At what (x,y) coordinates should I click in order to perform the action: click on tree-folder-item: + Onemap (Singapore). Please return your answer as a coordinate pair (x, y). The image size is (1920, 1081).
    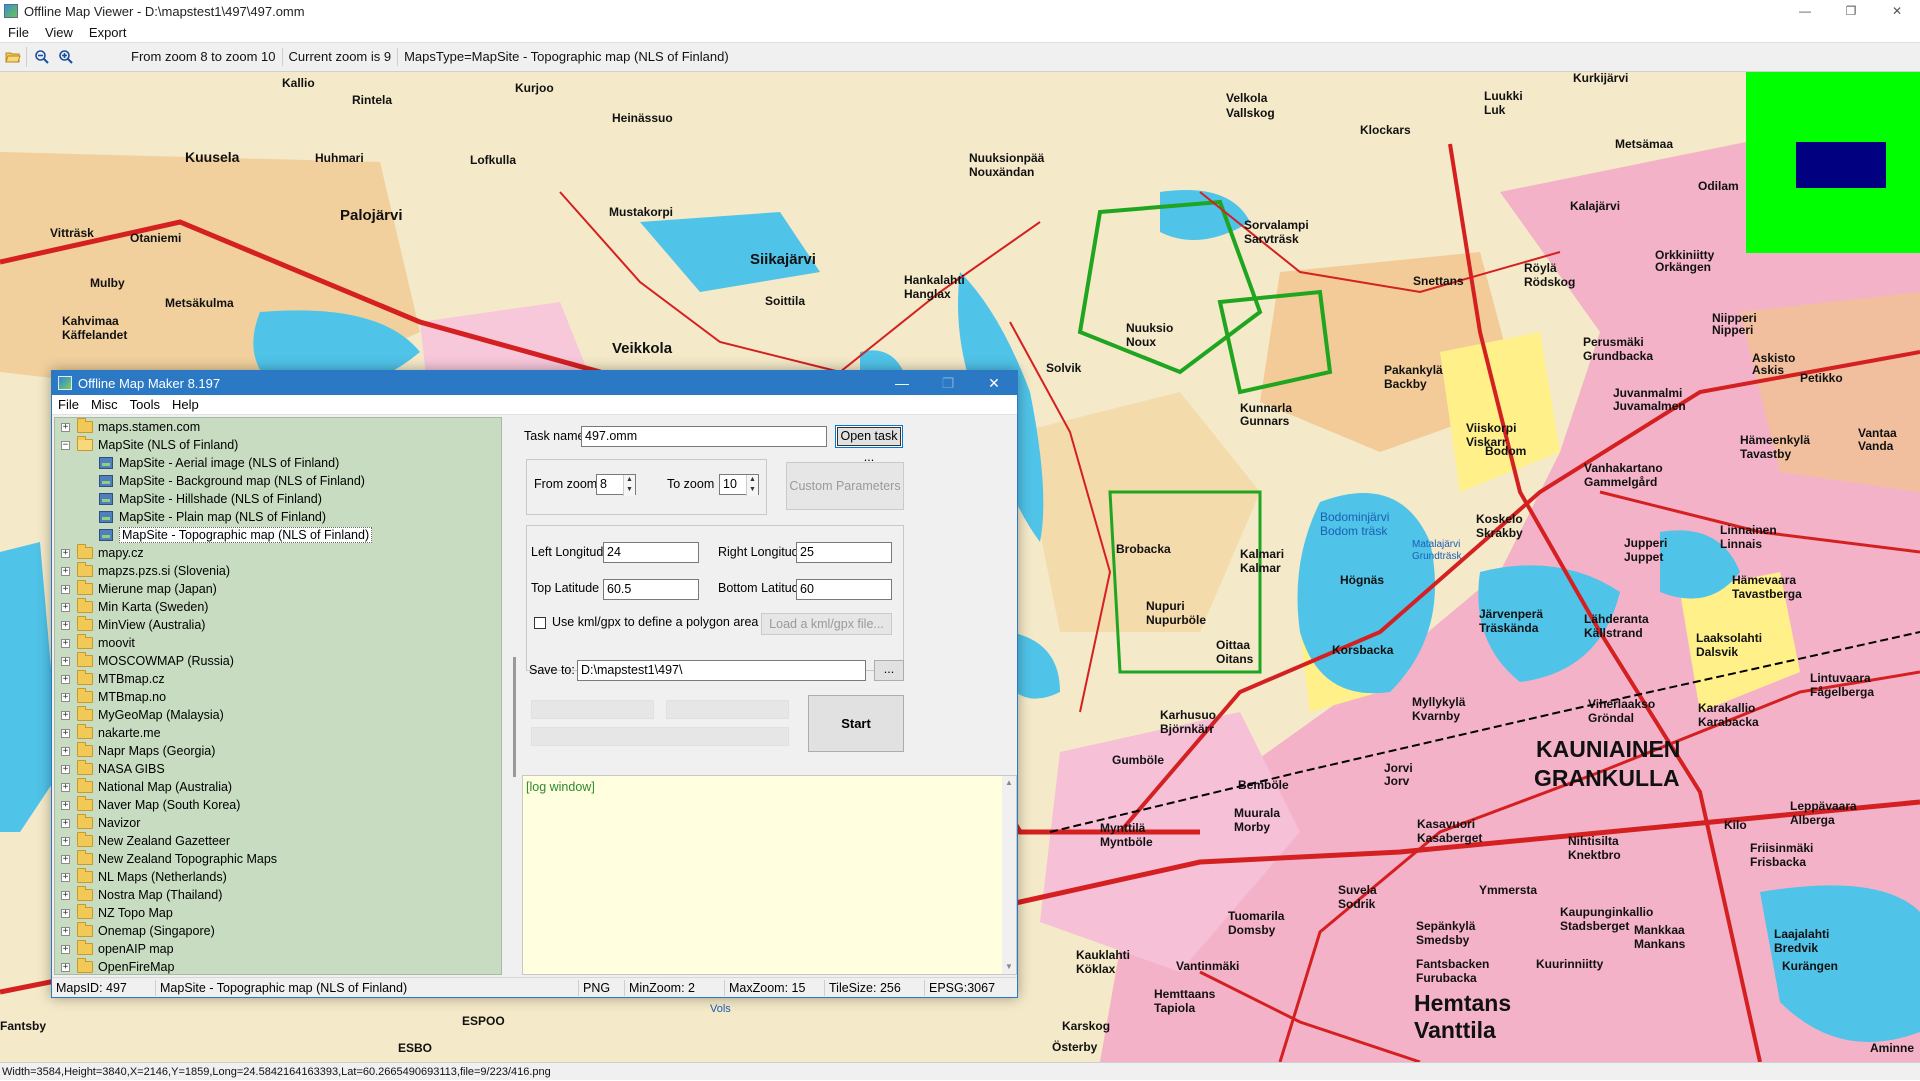
    Looking at the image, I should click on (278, 931).